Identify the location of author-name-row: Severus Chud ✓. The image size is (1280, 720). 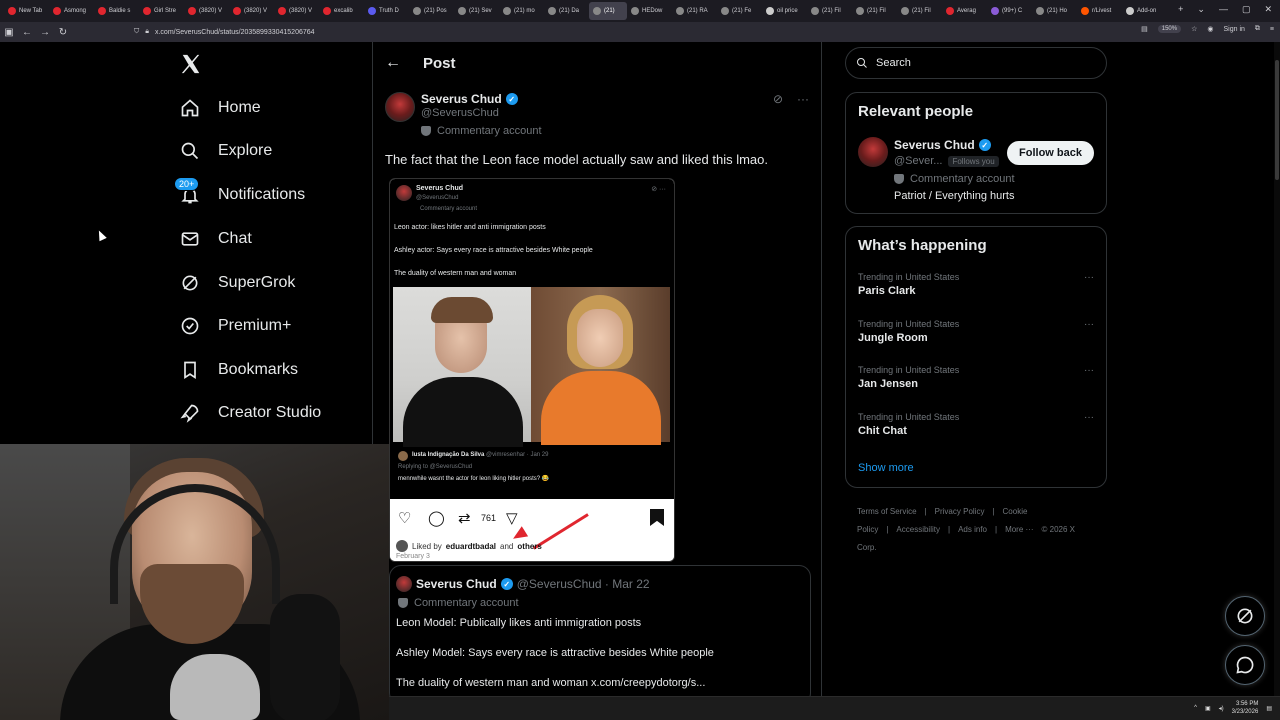
(469, 99).